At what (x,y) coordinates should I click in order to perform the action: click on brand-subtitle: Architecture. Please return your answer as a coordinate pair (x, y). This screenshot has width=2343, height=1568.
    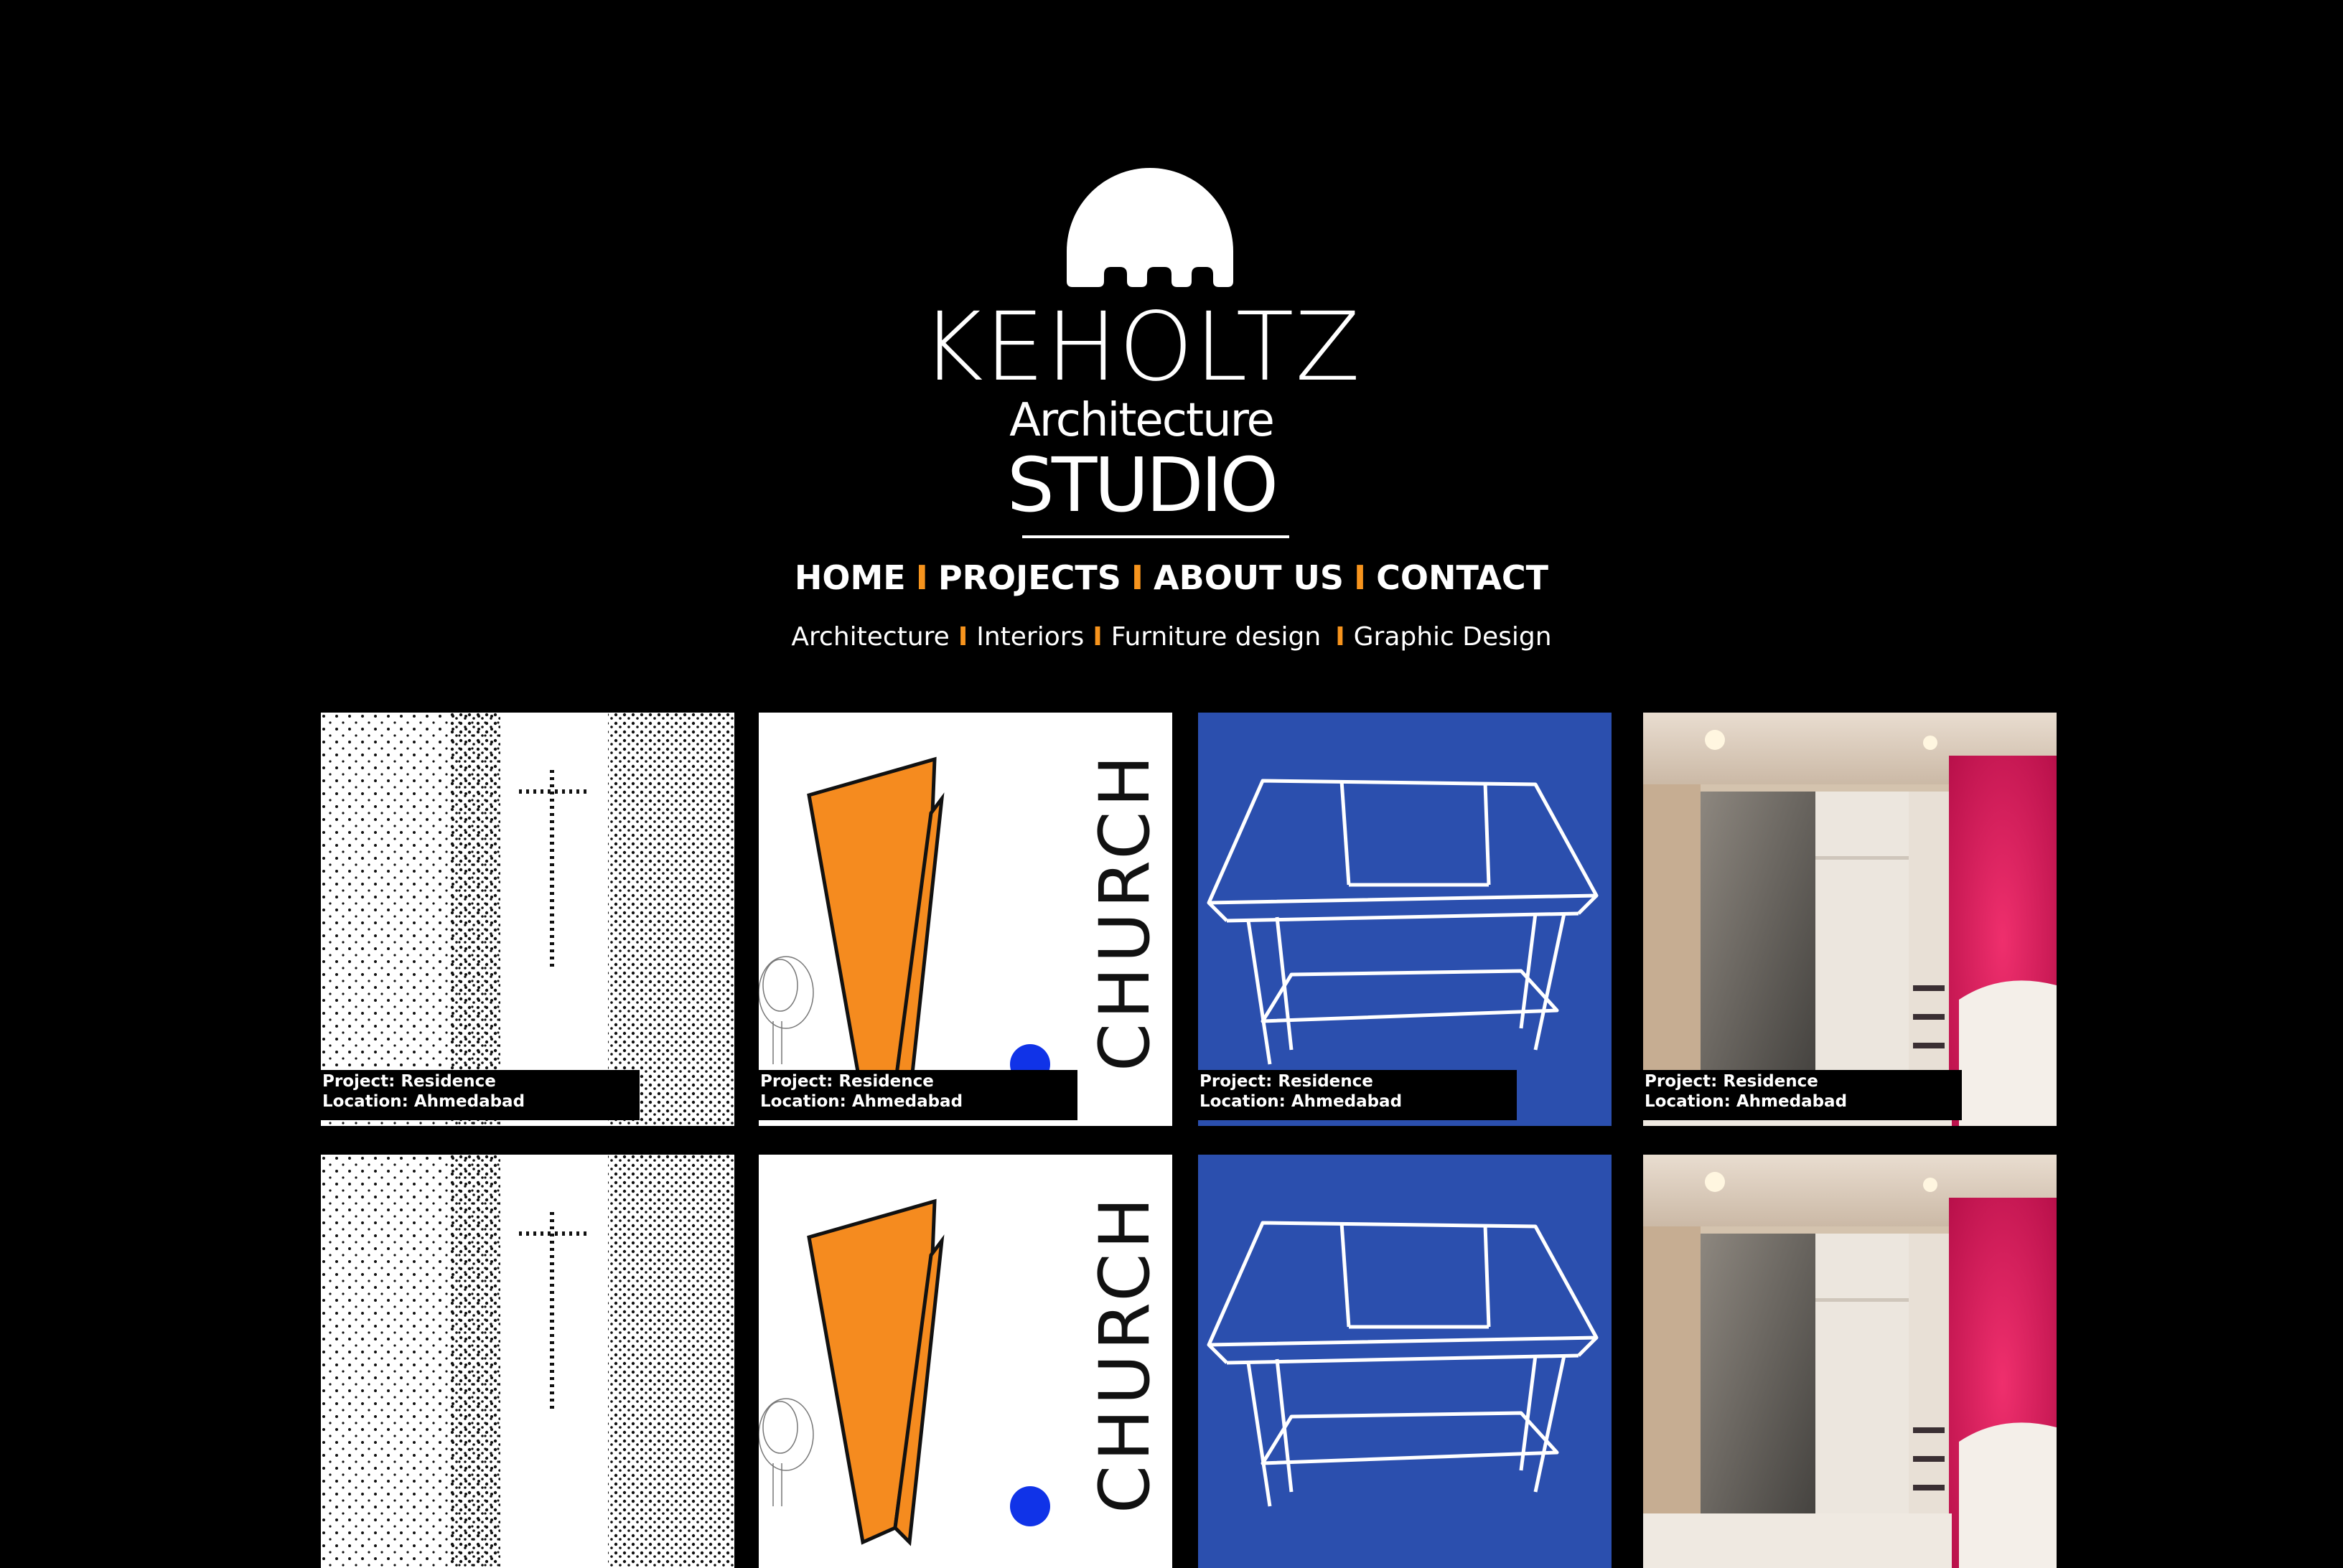
    Looking at the image, I should click on (1142, 420).